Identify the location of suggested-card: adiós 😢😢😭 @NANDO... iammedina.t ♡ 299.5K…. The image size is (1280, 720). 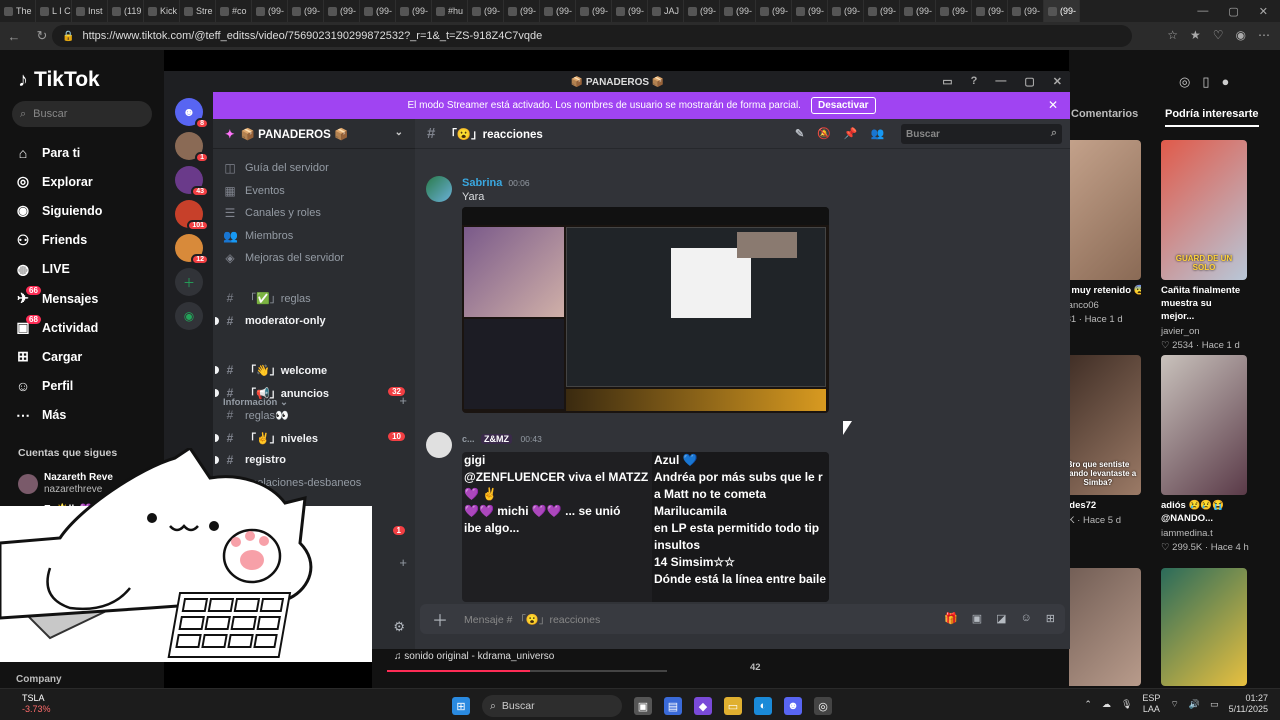
(1205, 454).